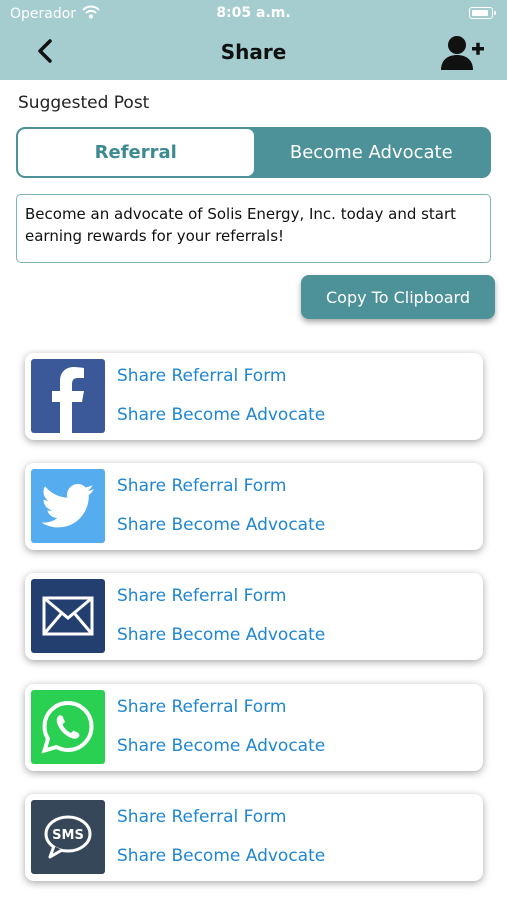 Image resolution: width=507 pixels, height=900 pixels. What do you see at coordinates (68, 727) in the screenshot?
I see `whatsapp-icon` at bounding box center [68, 727].